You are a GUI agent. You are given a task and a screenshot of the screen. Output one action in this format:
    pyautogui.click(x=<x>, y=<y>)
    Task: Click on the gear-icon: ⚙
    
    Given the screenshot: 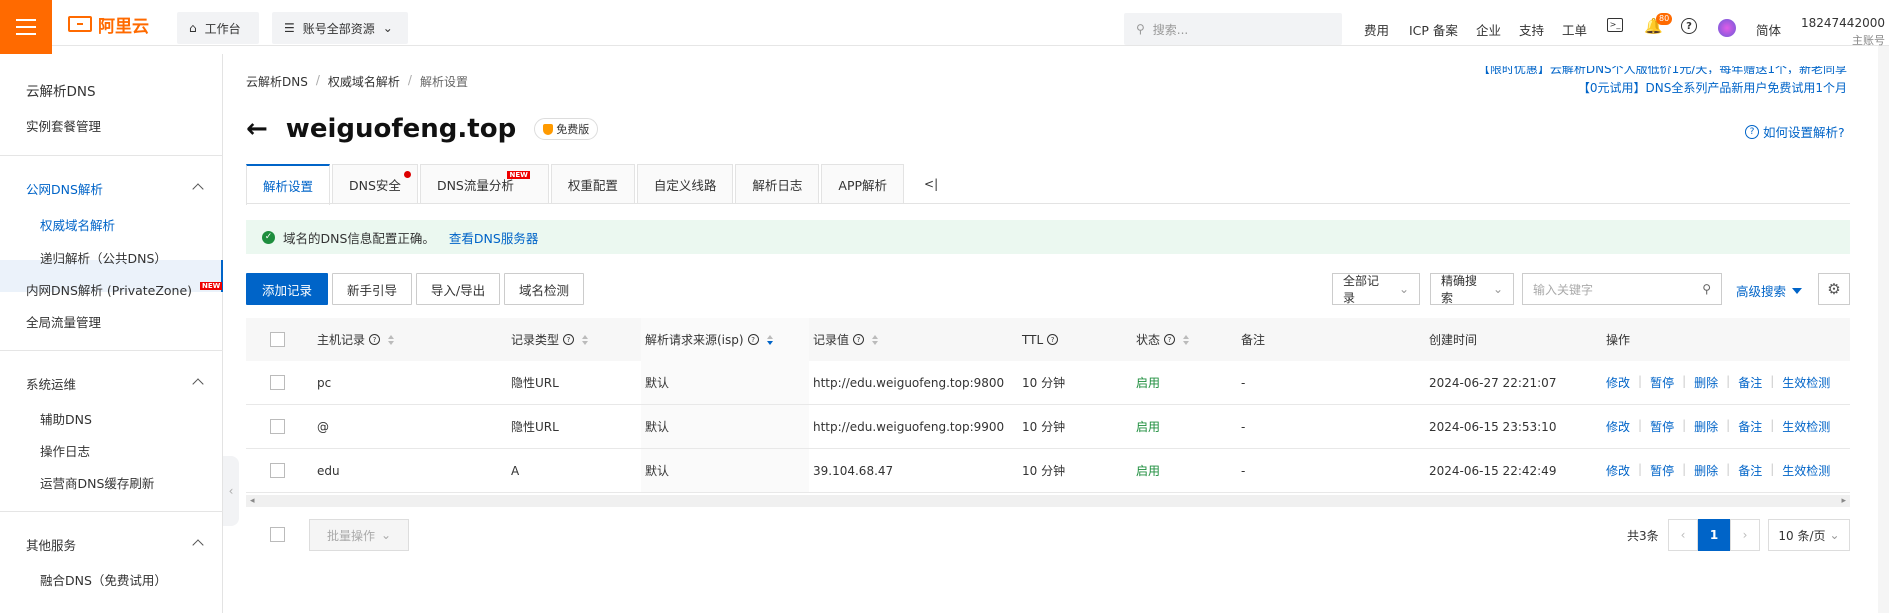 What is the action you would take?
    pyautogui.click(x=1834, y=289)
    